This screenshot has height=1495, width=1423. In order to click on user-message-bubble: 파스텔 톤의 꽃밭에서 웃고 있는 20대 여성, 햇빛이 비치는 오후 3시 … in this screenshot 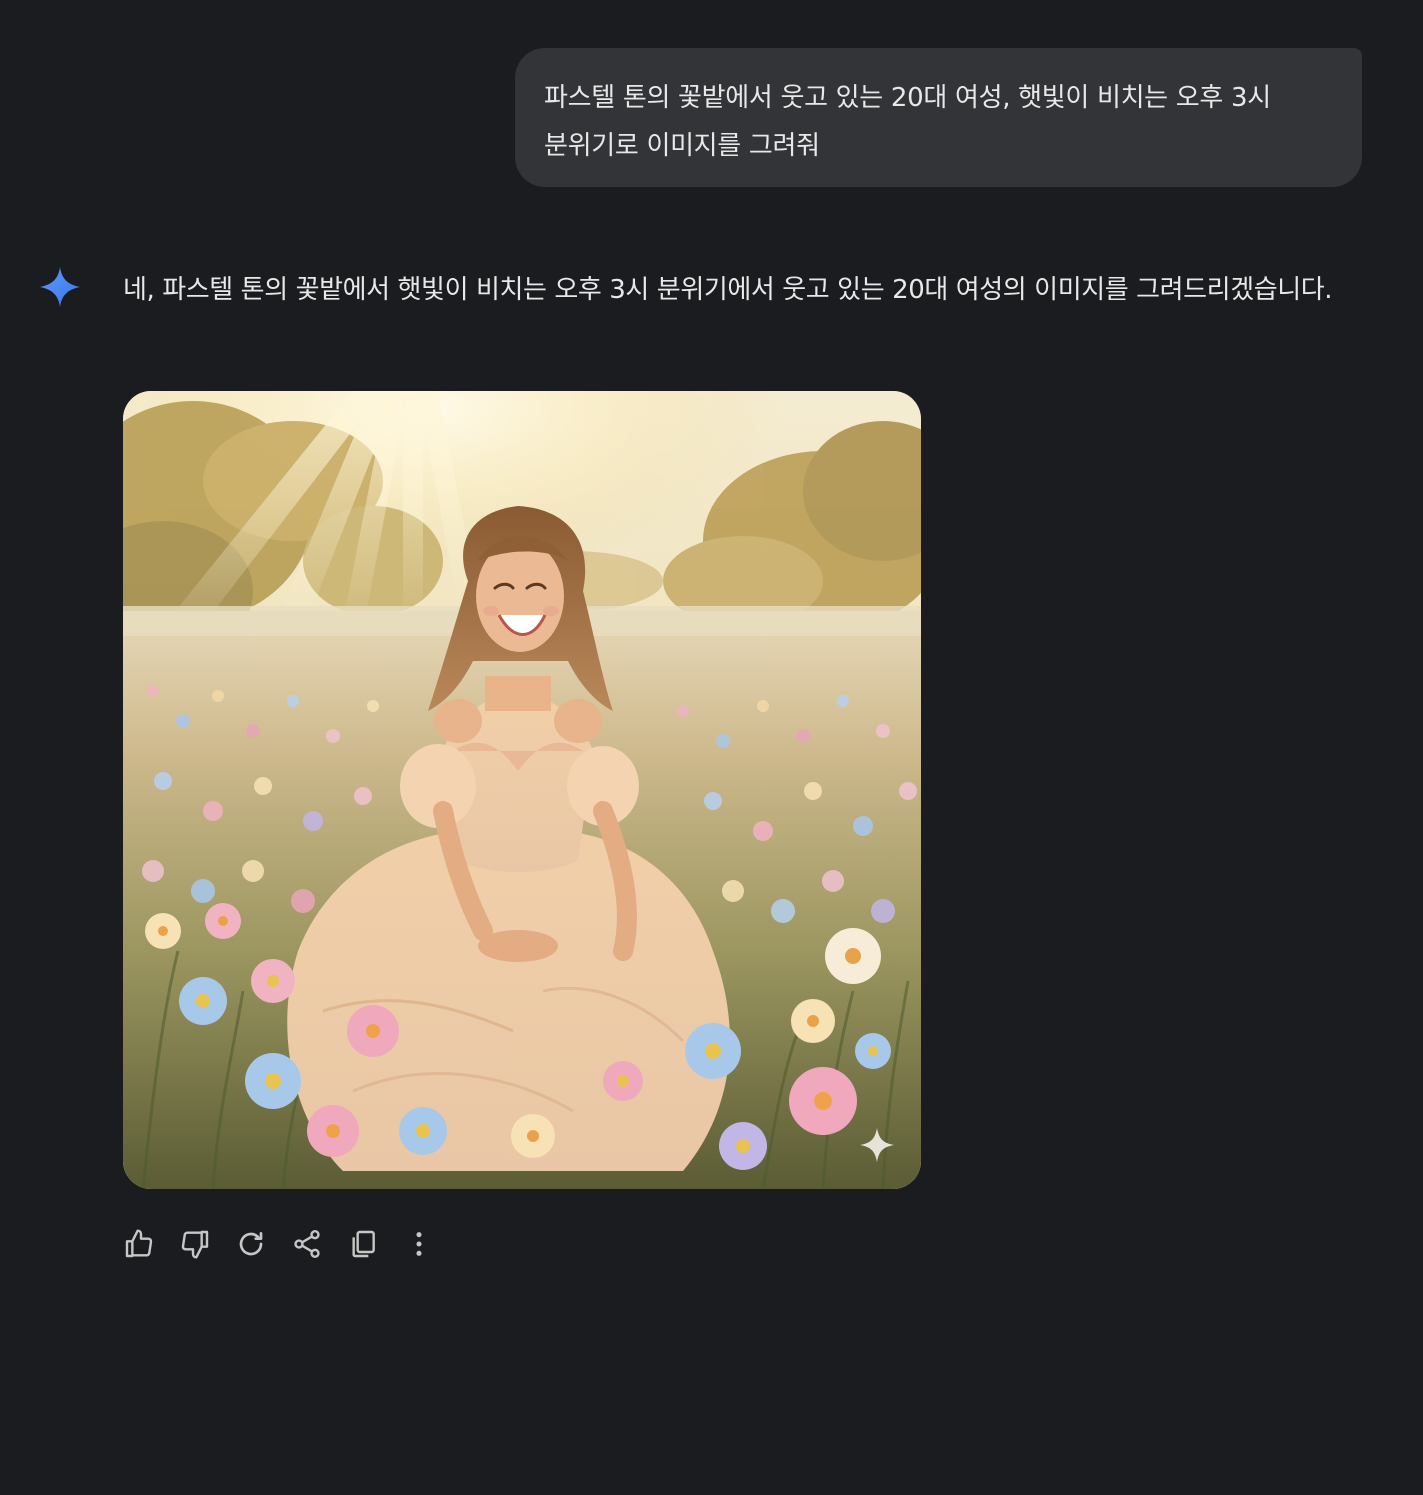, I will do `click(938, 117)`.